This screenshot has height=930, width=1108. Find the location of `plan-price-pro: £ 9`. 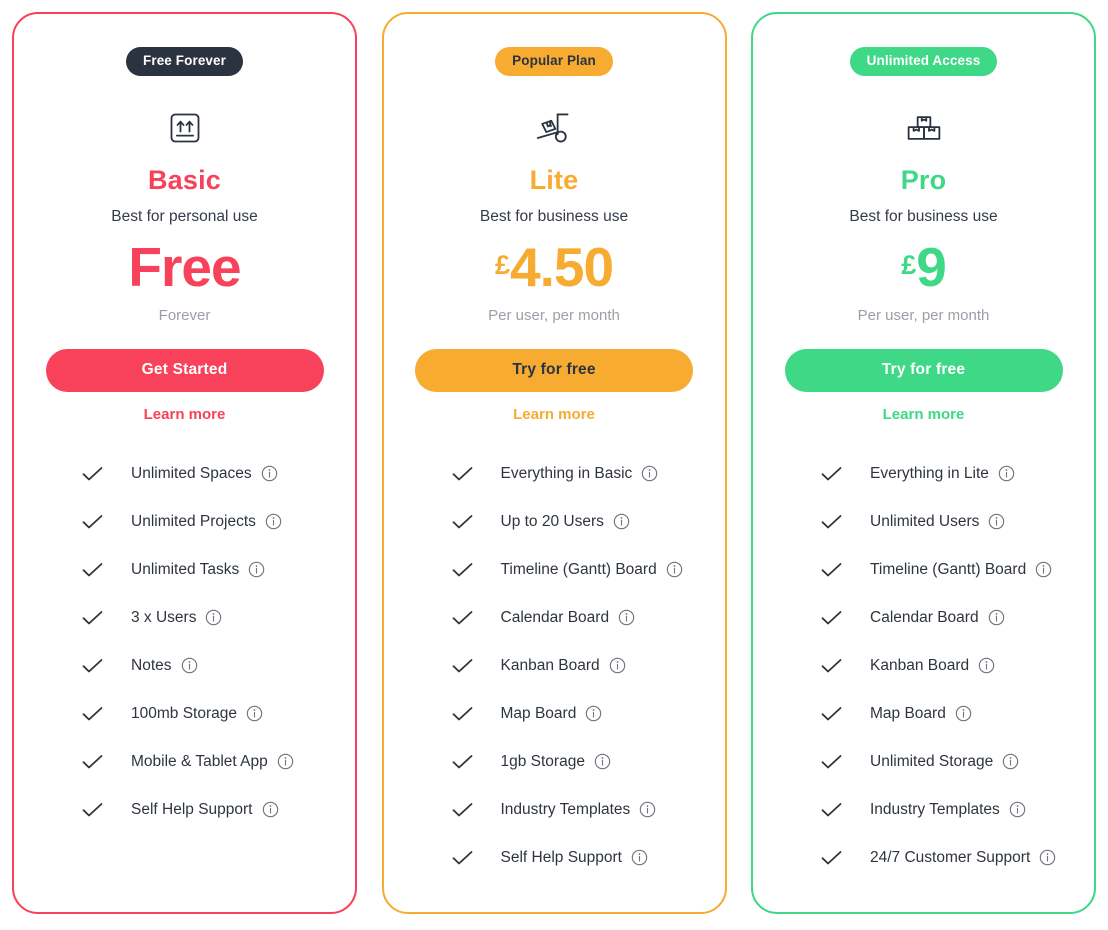

plan-price-pro: £ 9 is located at coordinates (924, 267).